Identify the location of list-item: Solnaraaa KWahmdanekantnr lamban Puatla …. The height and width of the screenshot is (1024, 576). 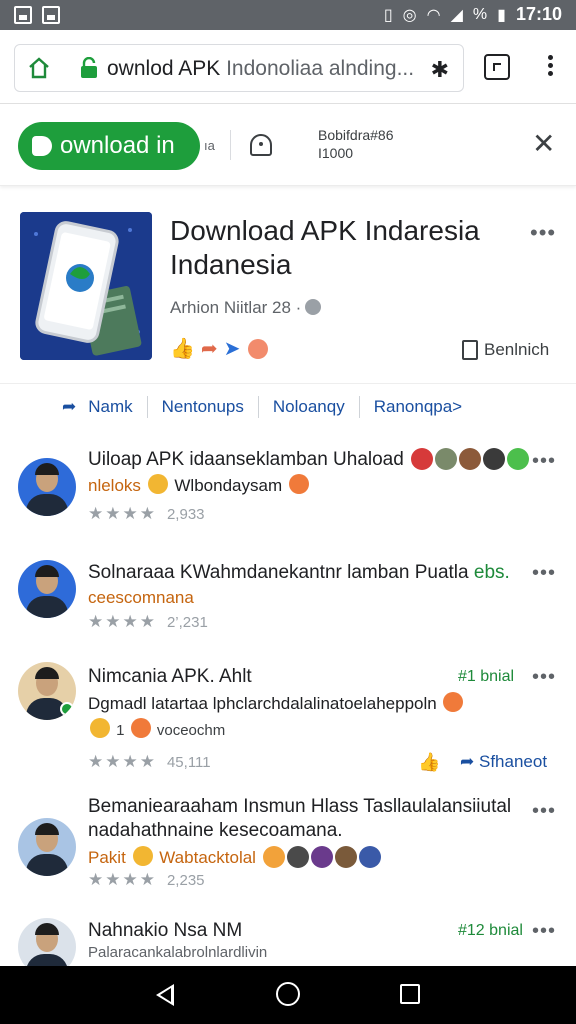
(288, 598).